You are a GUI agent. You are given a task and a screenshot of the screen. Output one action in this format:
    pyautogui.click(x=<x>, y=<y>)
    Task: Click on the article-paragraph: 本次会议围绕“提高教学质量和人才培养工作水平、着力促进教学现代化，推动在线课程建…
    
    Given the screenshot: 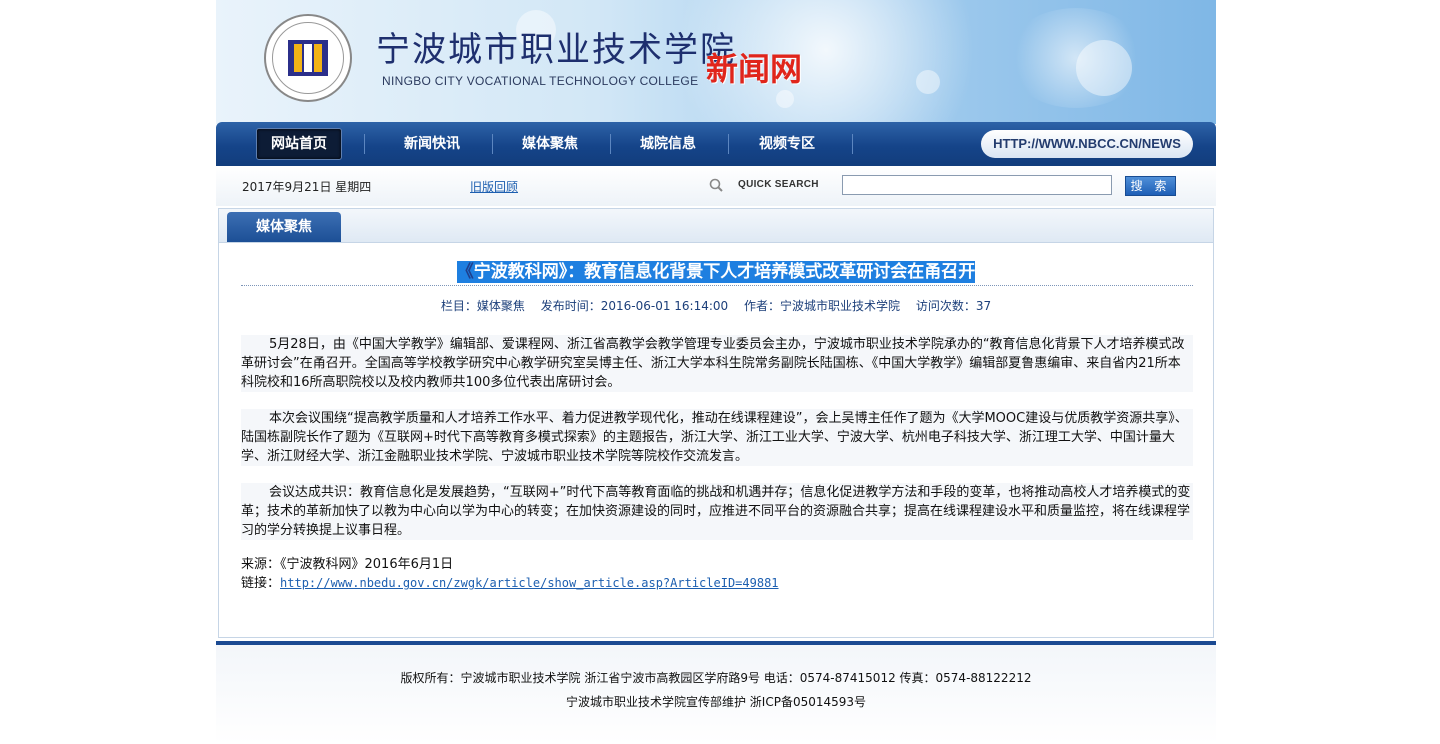 What is the action you would take?
    pyautogui.click(x=717, y=437)
    